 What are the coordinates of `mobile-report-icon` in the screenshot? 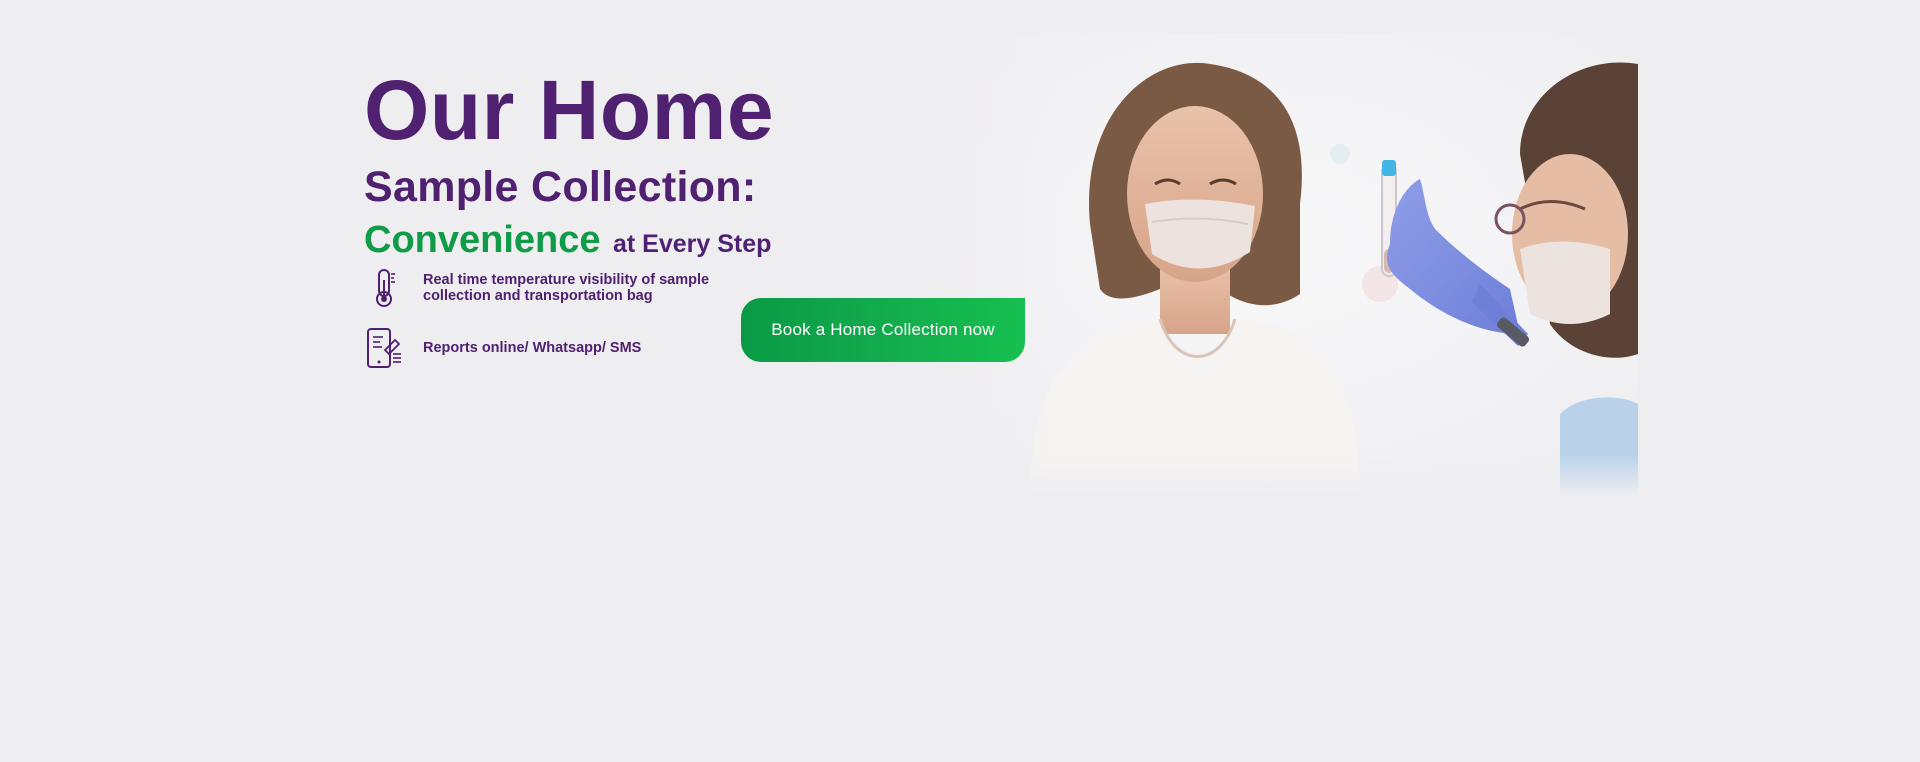 It's located at (384, 348).